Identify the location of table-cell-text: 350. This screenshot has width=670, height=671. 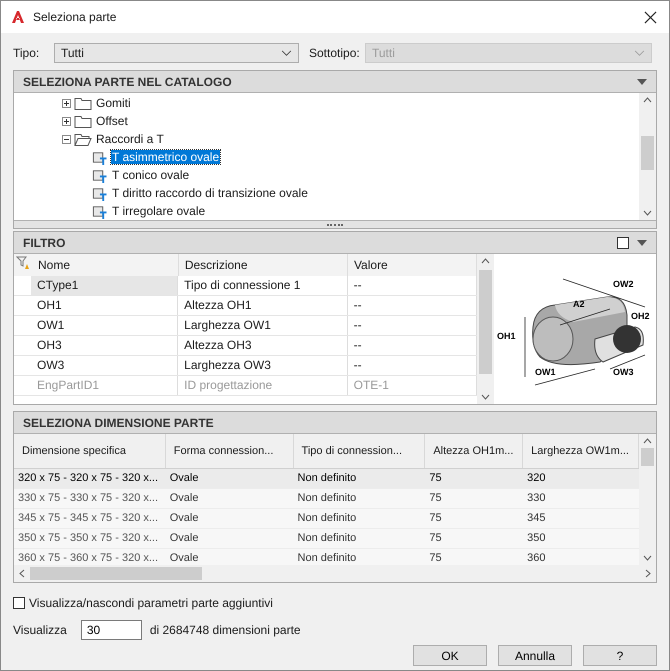
(536, 538).